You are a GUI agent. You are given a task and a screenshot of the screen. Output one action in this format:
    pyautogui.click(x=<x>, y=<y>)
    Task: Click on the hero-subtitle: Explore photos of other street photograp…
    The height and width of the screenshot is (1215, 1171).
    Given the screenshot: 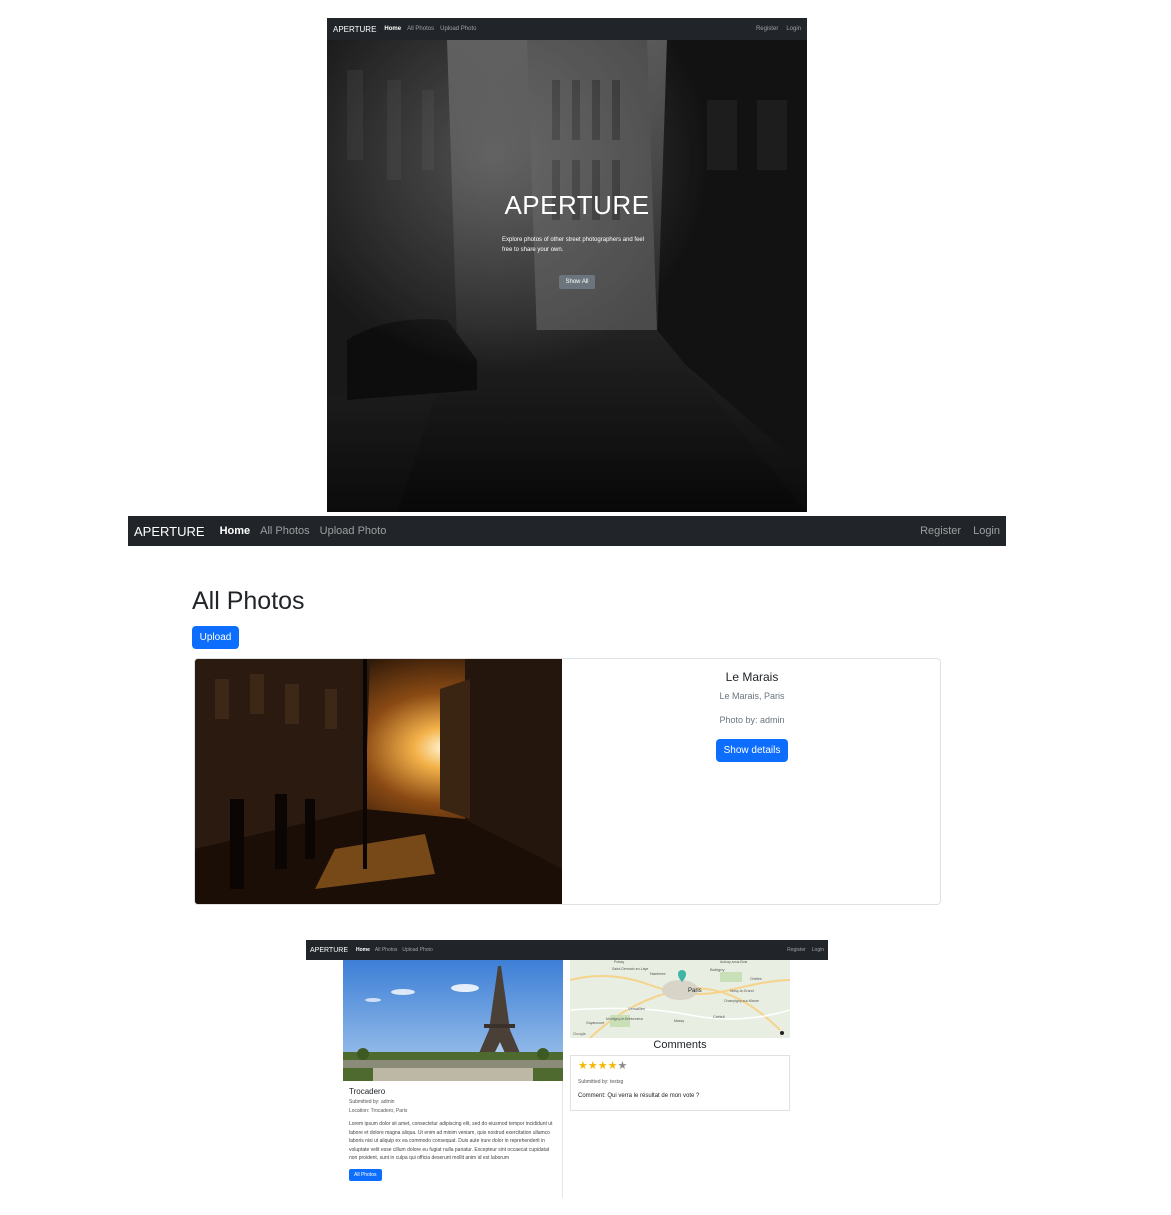 What is the action you would take?
    pyautogui.click(x=573, y=245)
    